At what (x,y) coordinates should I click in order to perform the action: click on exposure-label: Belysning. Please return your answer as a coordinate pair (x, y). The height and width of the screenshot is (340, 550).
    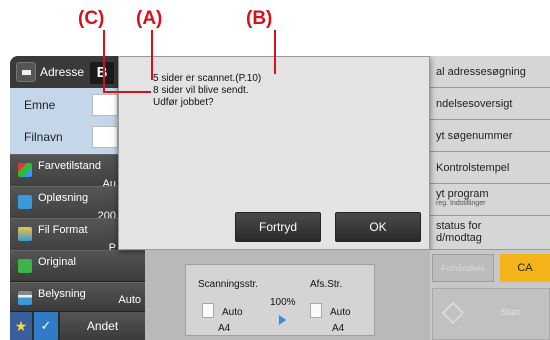
    Looking at the image, I should click on (62, 294).